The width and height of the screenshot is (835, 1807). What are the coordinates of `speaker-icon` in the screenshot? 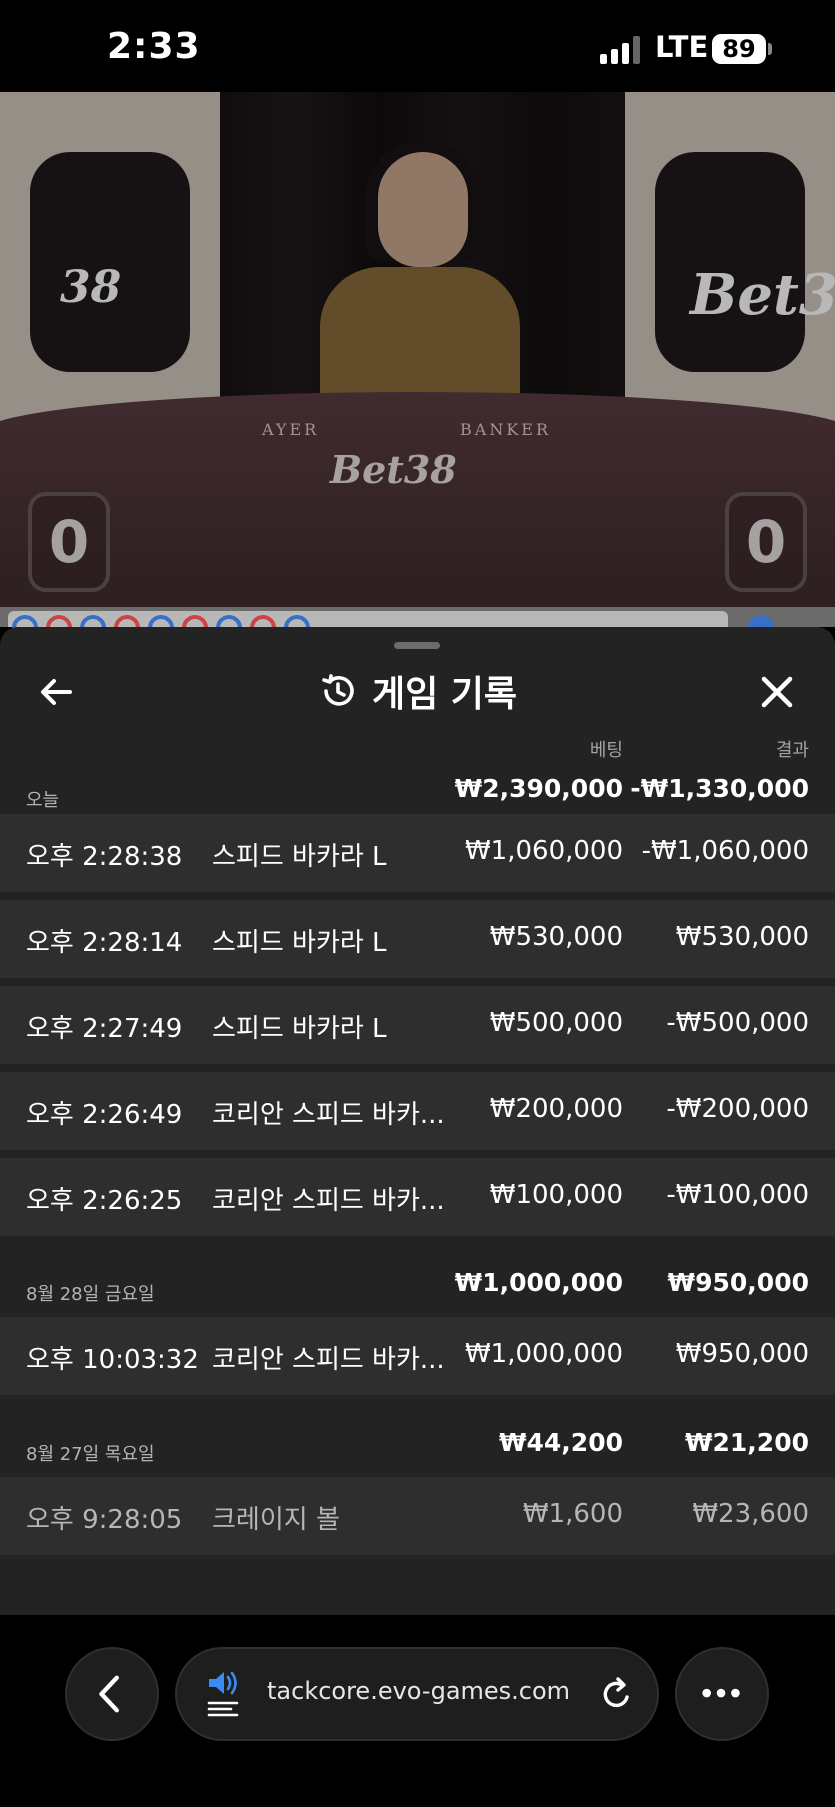 It's located at (225, 1694).